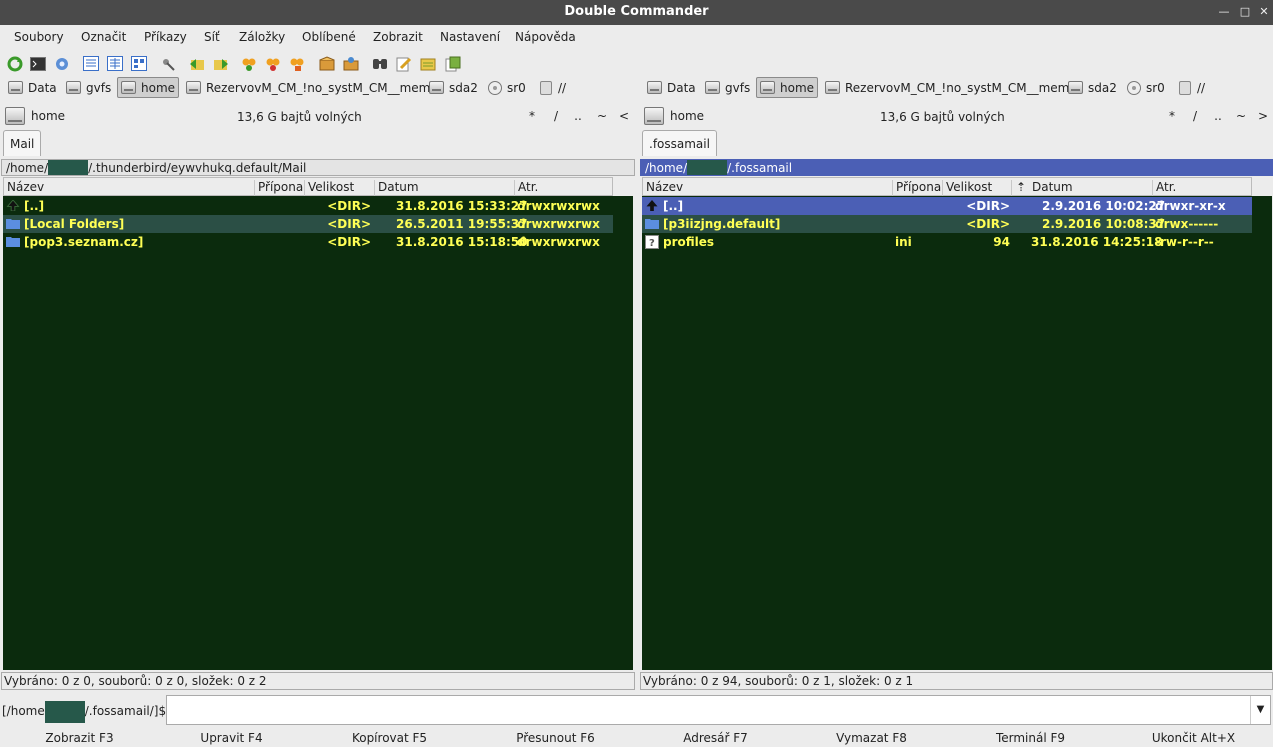 The image size is (1273, 747). What do you see at coordinates (403, 63) in the screenshot?
I see `edit-icon` at bounding box center [403, 63].